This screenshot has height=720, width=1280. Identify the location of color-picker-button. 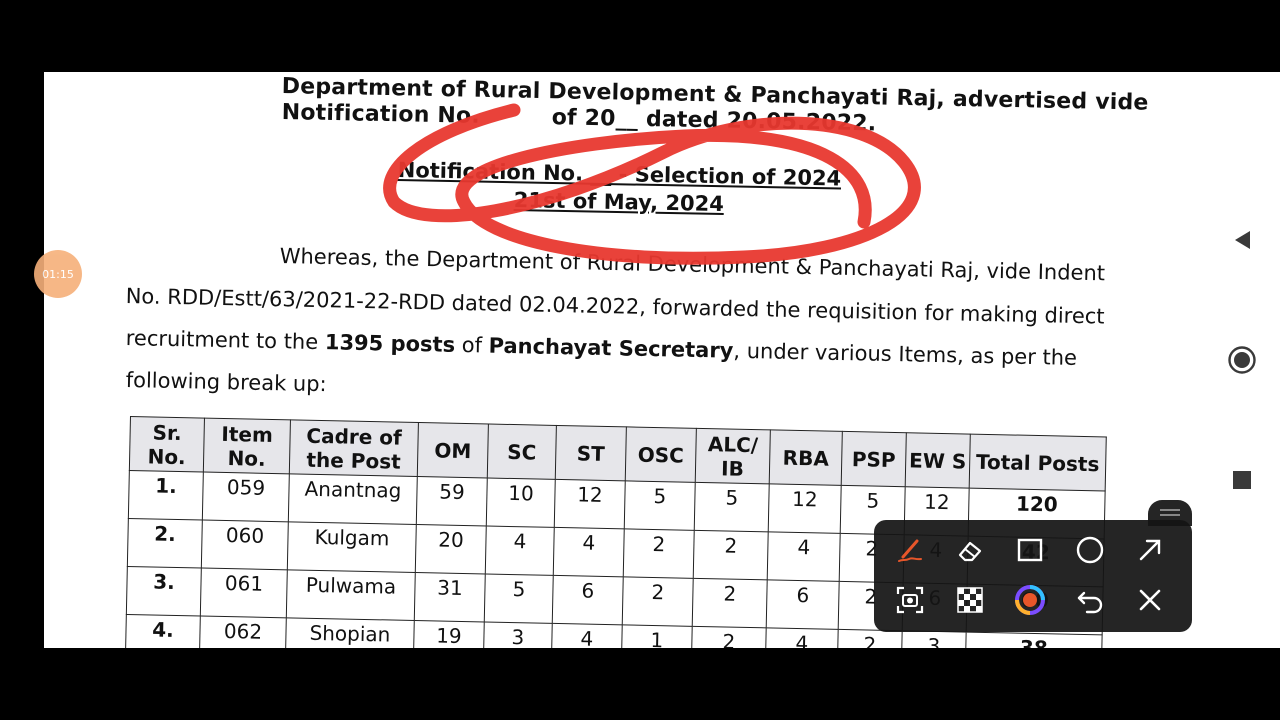
(1030, 600).